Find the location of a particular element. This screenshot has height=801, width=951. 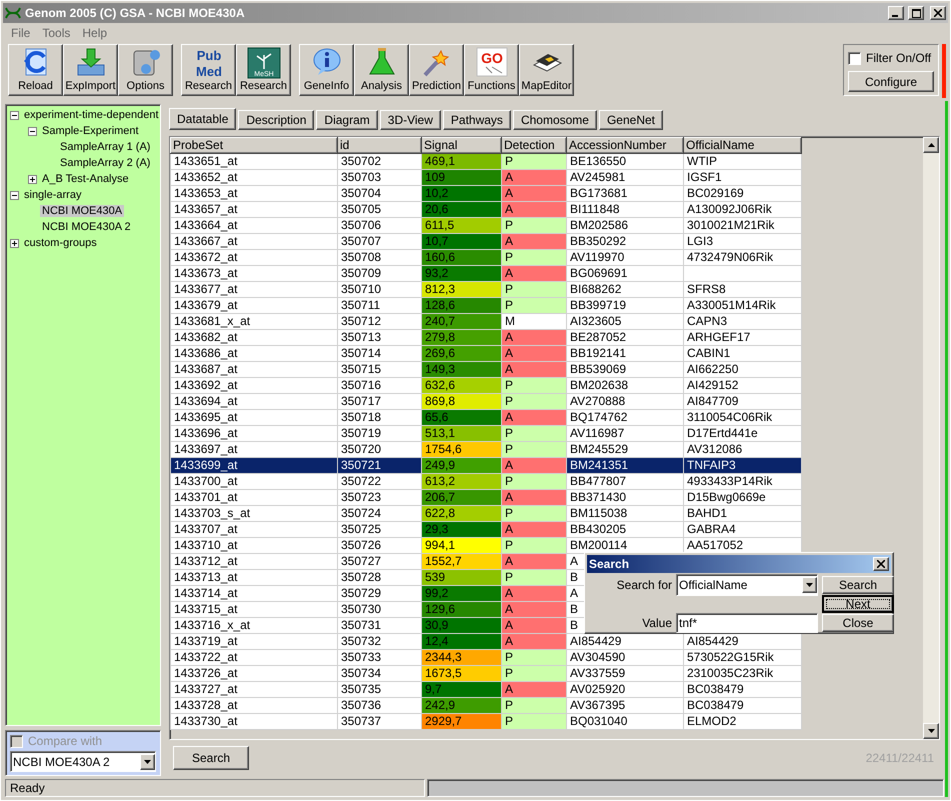

table-cell: BAHD1 is located at coordinates (743, 513).